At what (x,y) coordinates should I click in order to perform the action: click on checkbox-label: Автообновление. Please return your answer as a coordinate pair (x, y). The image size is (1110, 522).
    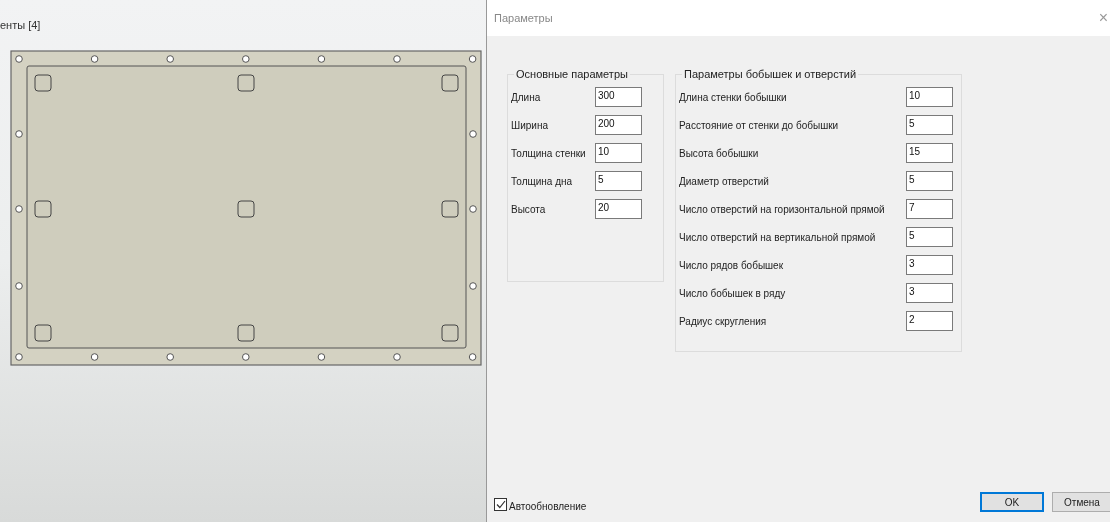
    Looking at the image, I should click on (548, 506).